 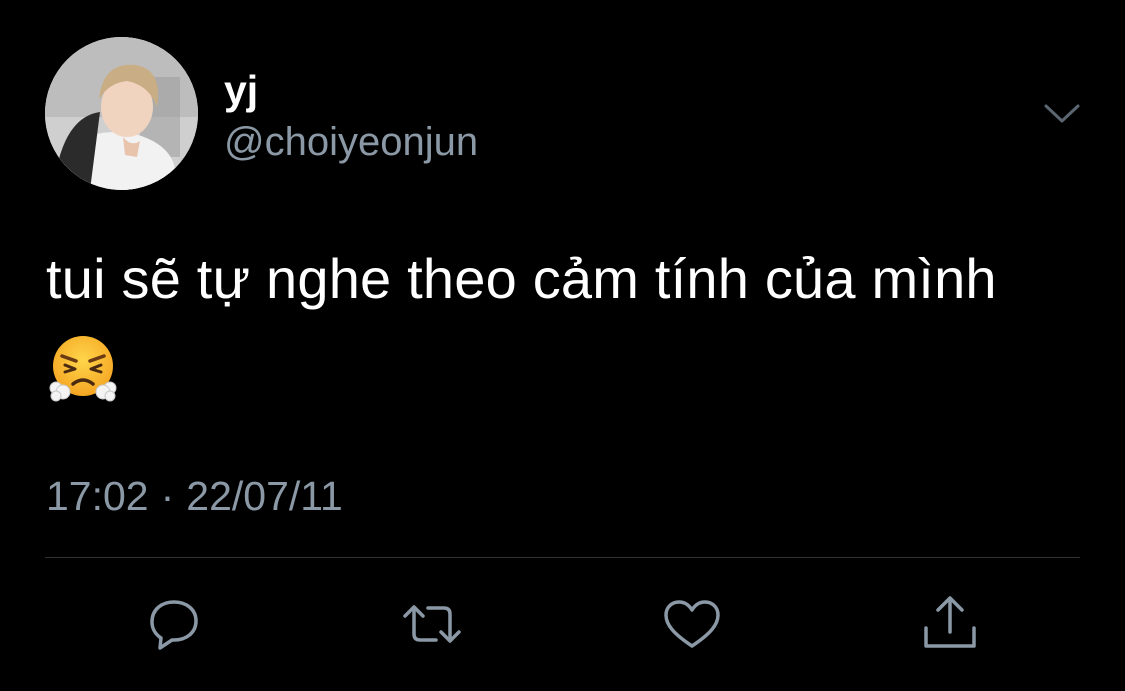 What do you see at coordinates (521, 278) in the screenshot?
I see `tweet-text: tui sẽ tự nghe theo cảm tính của mình` at bounding box center [521, 278].